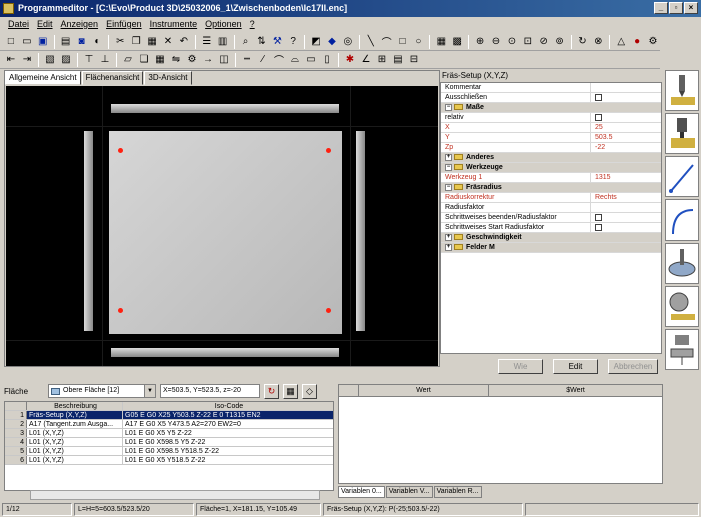 The height and width of the screenshot is (517, 701). I want to click on measure-icon: ⊗, so click(598, 42).